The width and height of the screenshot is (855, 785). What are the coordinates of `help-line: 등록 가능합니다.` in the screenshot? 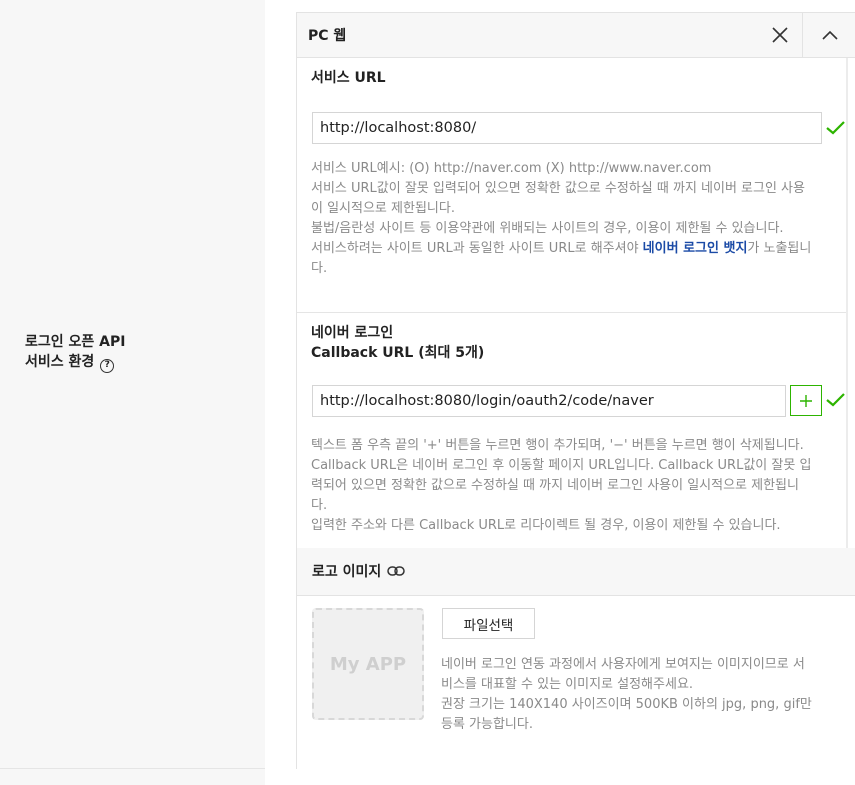 It's located at (487, 724).